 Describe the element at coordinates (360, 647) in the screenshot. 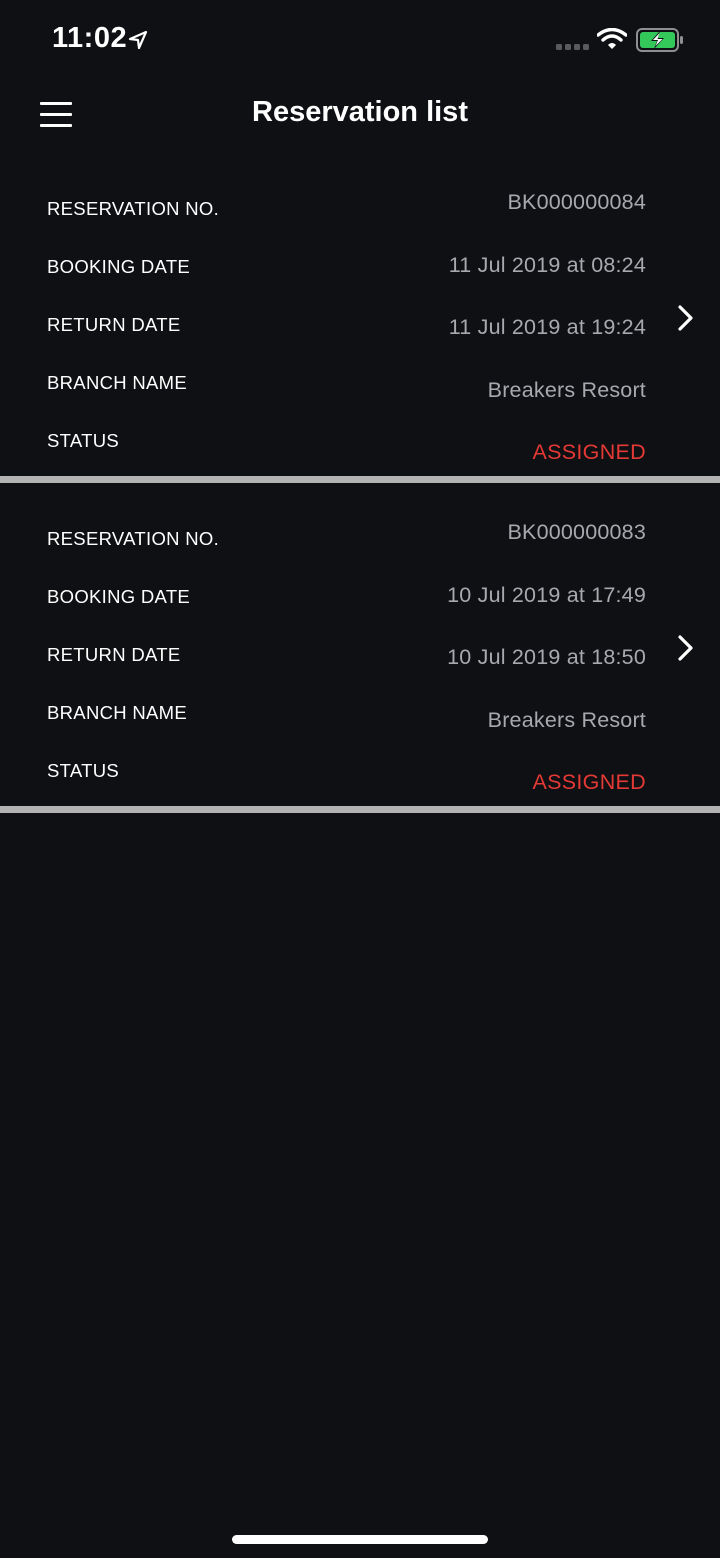

I see `return-date-row: RETURN DATE 10 Jul 2019 at 18:50` at that location.